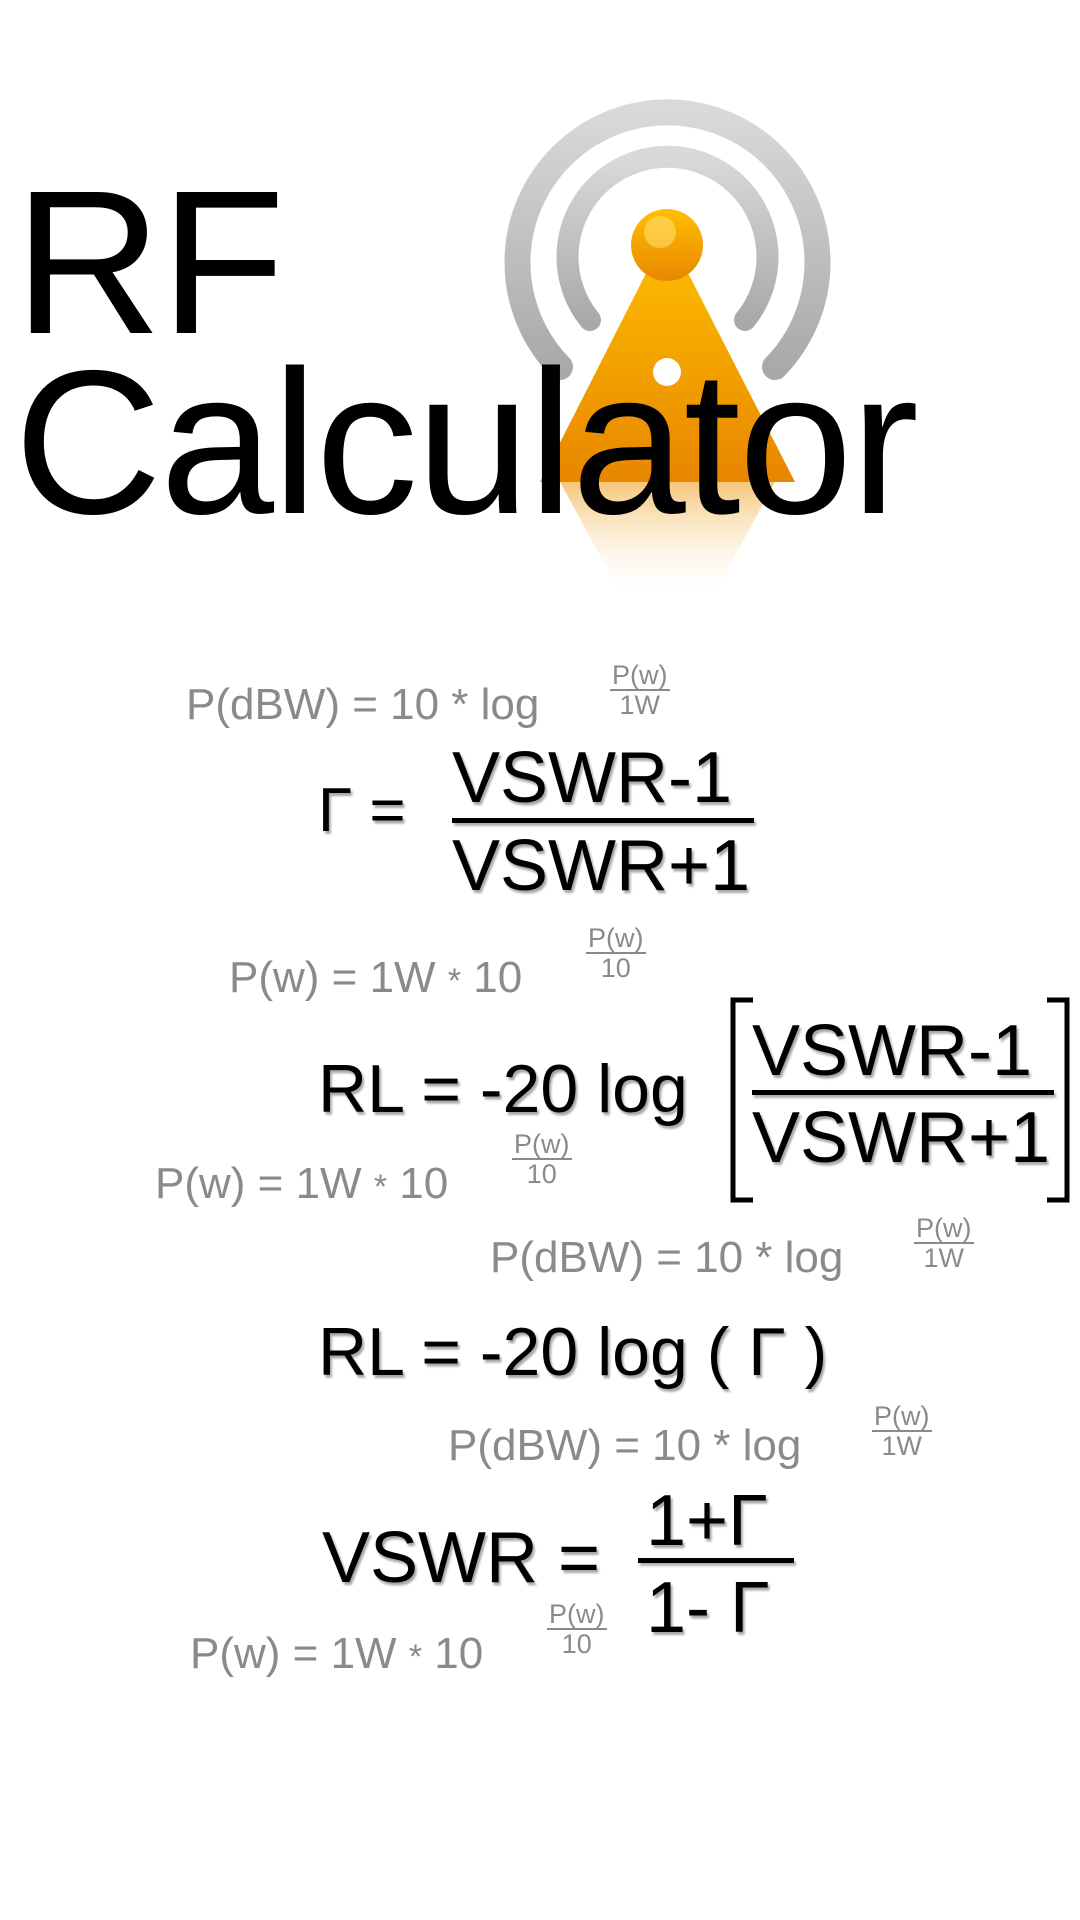  Describe the element at coordinates (708, 1608) in the screenshot. I see `formula-vswr-def-denominator: 1- Γ` at that location.